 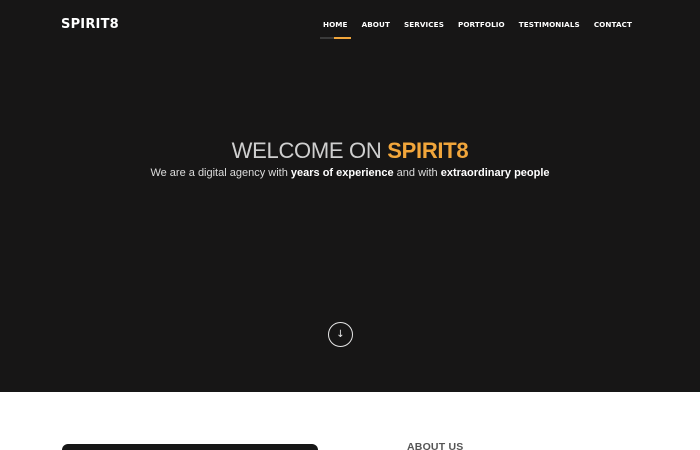 I want to click on brand-logo: SPIRIT8, so click(x=90, y=24).